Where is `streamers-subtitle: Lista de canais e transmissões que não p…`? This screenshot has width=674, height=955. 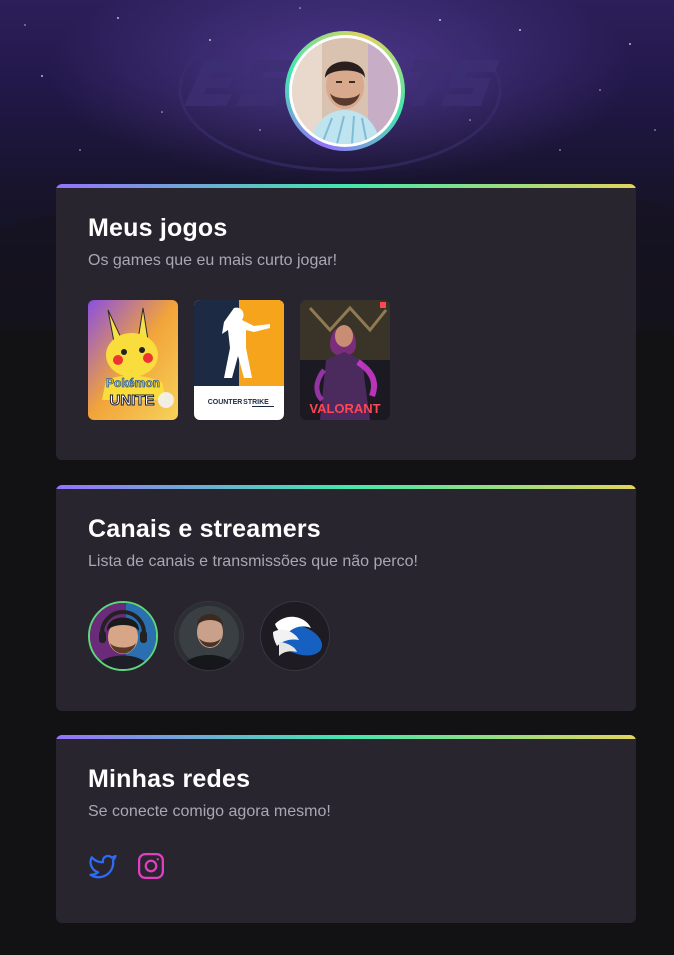 streamers-subtitle: Lista de canais e transmissões que não p… is located at coordinates (253, 561).